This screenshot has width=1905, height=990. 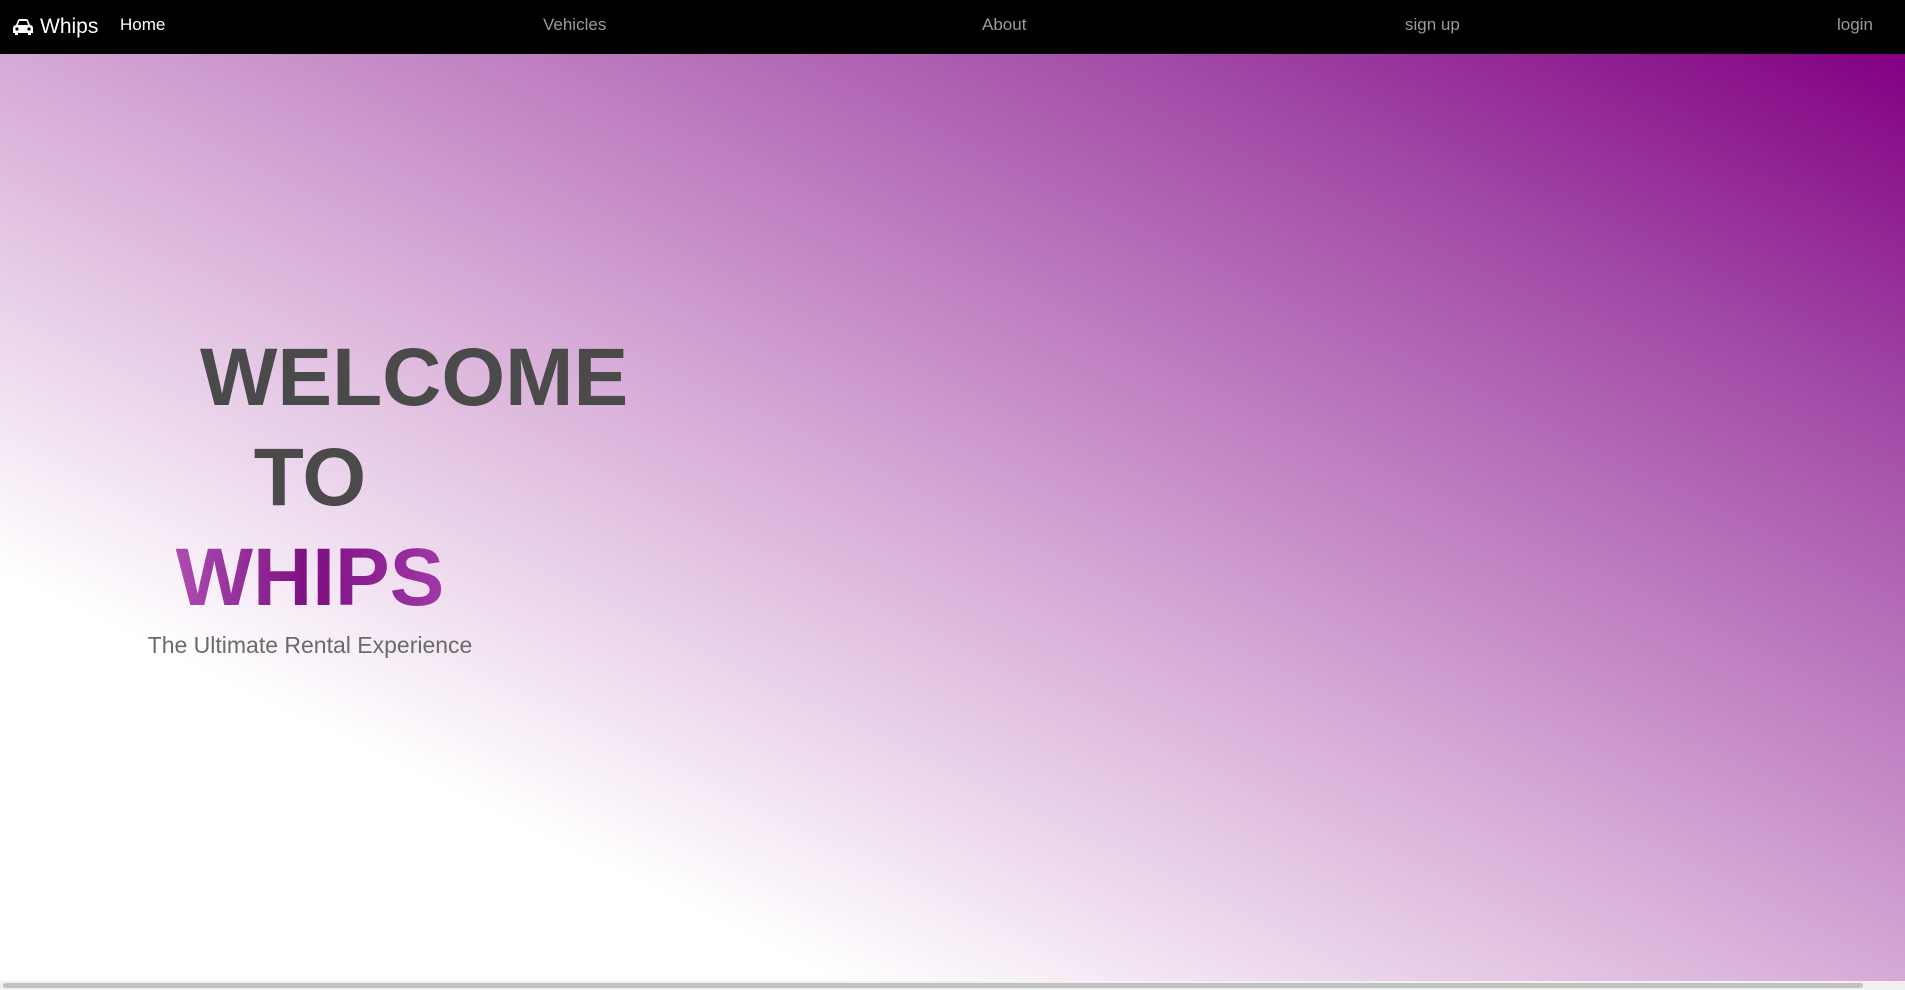 I want to click on top-navbar: Whips Home Vehicles About sign up login, so click(x=952, y=27).